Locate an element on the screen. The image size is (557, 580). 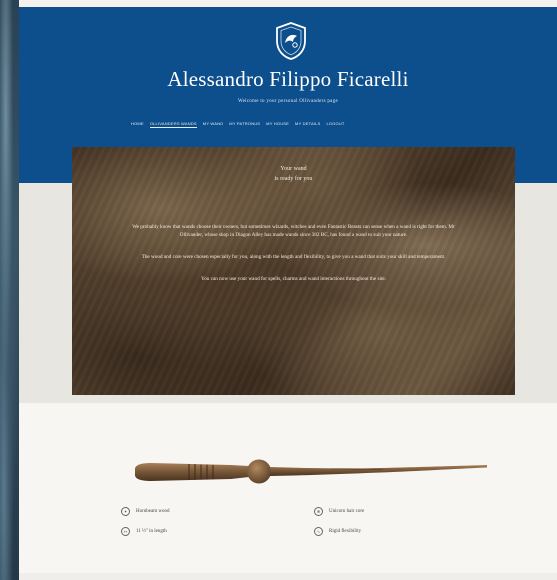
shield-crest-icon is located at coordinates (291, 41).